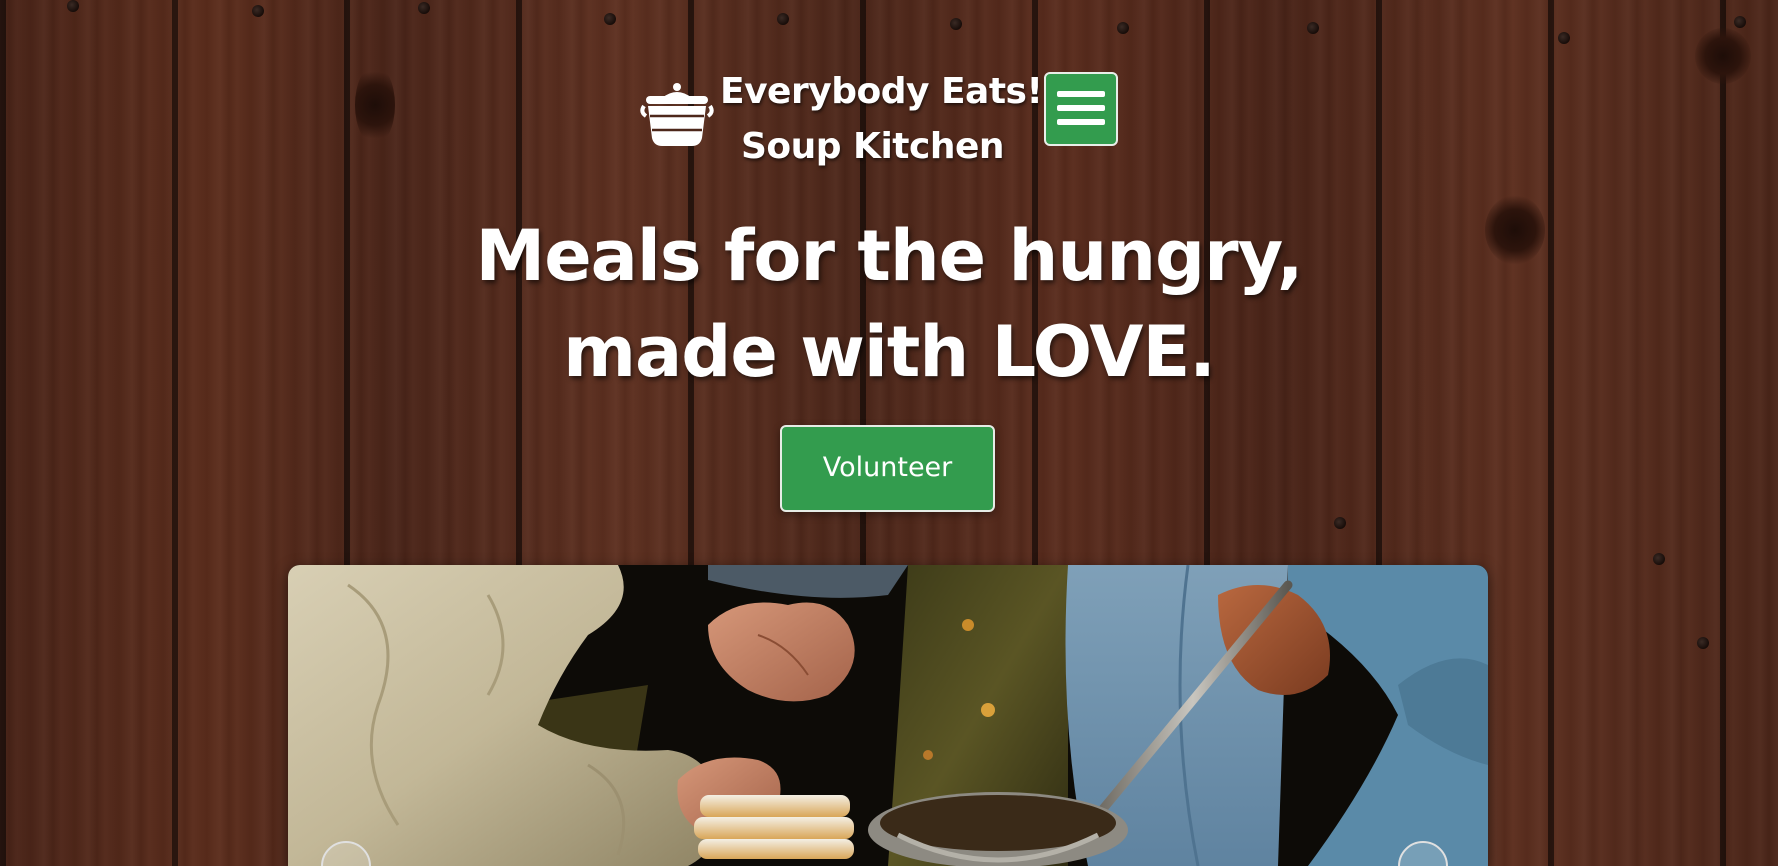 The height and width of the screenshot is (866, 1778). What do you see at coordinates (872, 146) in the screenshot?
I see `brand-line-2: Soup Kitchen` at bounding box center [872, 146].